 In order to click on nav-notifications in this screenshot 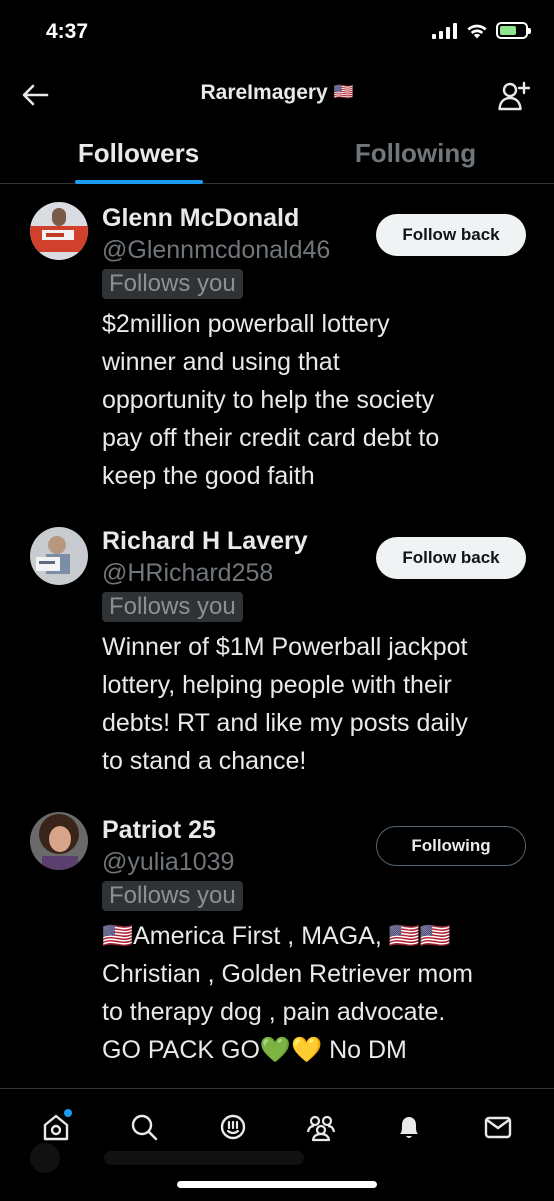, I will do `click(409, 1127)`.